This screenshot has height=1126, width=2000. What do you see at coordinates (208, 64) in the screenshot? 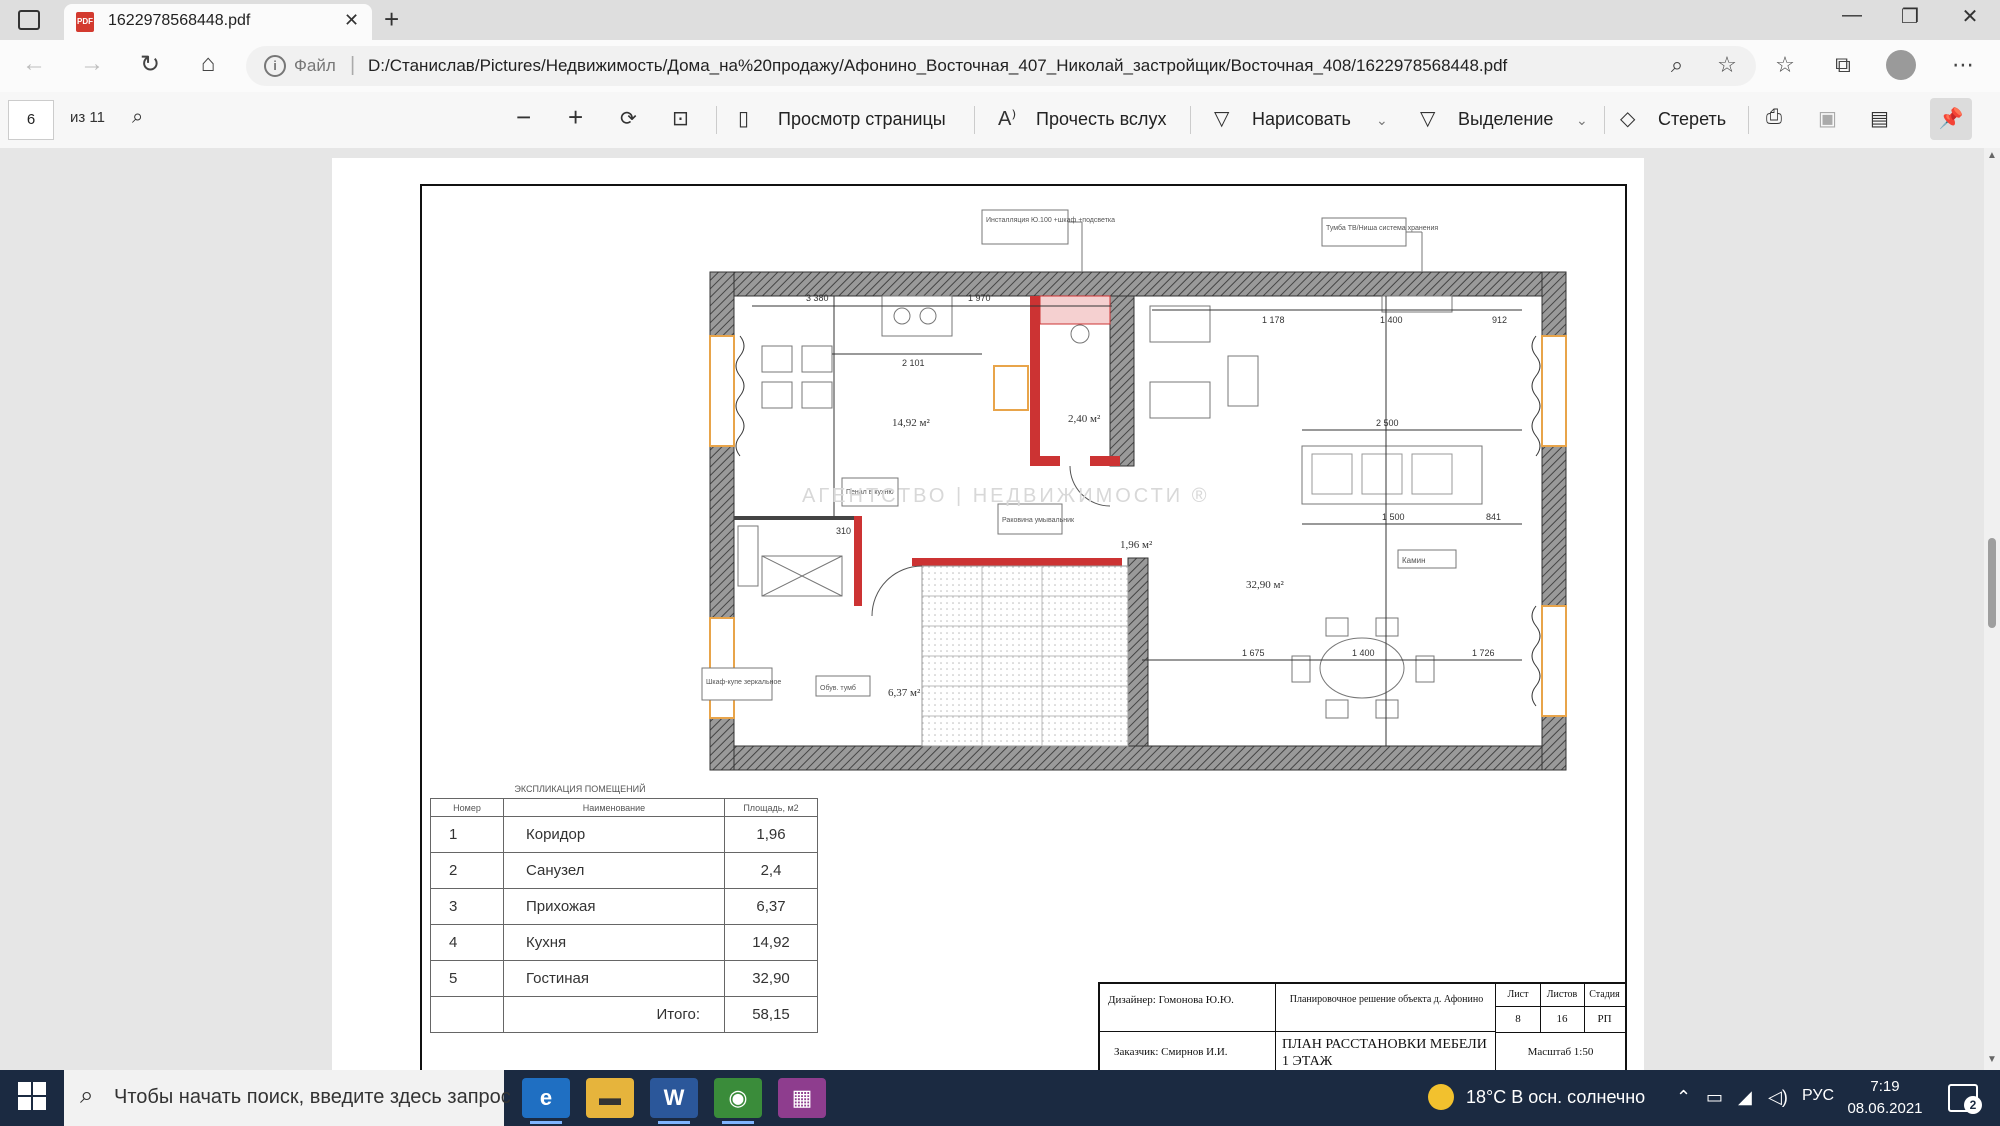
I see `home-icon: ⌂` at bounding box center [208, 64].